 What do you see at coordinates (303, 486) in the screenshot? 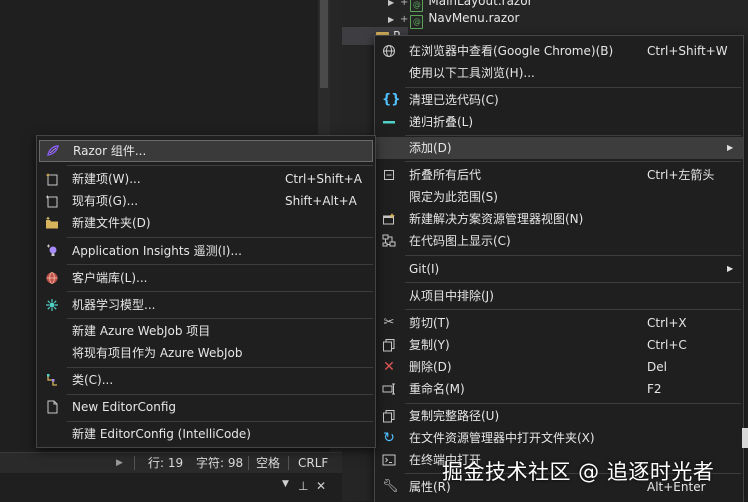
I see `pin-icon: ⊥` at bounding box center [303, 486].